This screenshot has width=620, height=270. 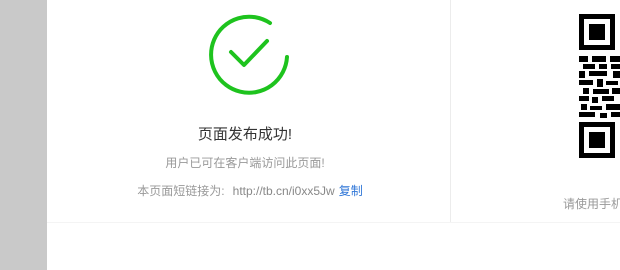 What do you see at coordinates (250, 55) in the screenshot?
I see `check-circle-icon` at bounding box center [250, 55].